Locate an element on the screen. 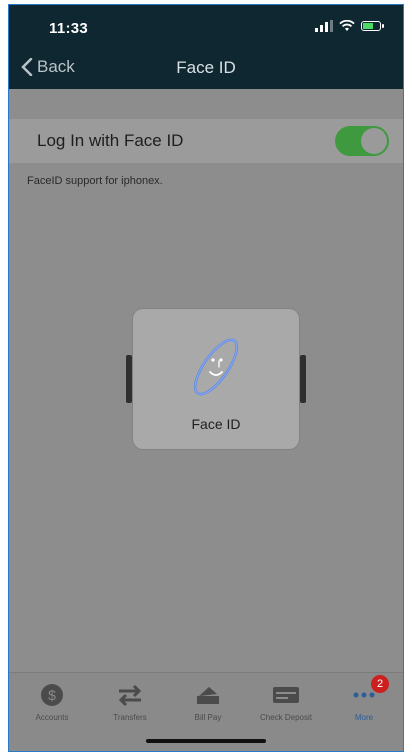 Image resolution: width=412 pixels, height=754 pixels. tab-transfers: Transfers is located at coordinates (130, 702).